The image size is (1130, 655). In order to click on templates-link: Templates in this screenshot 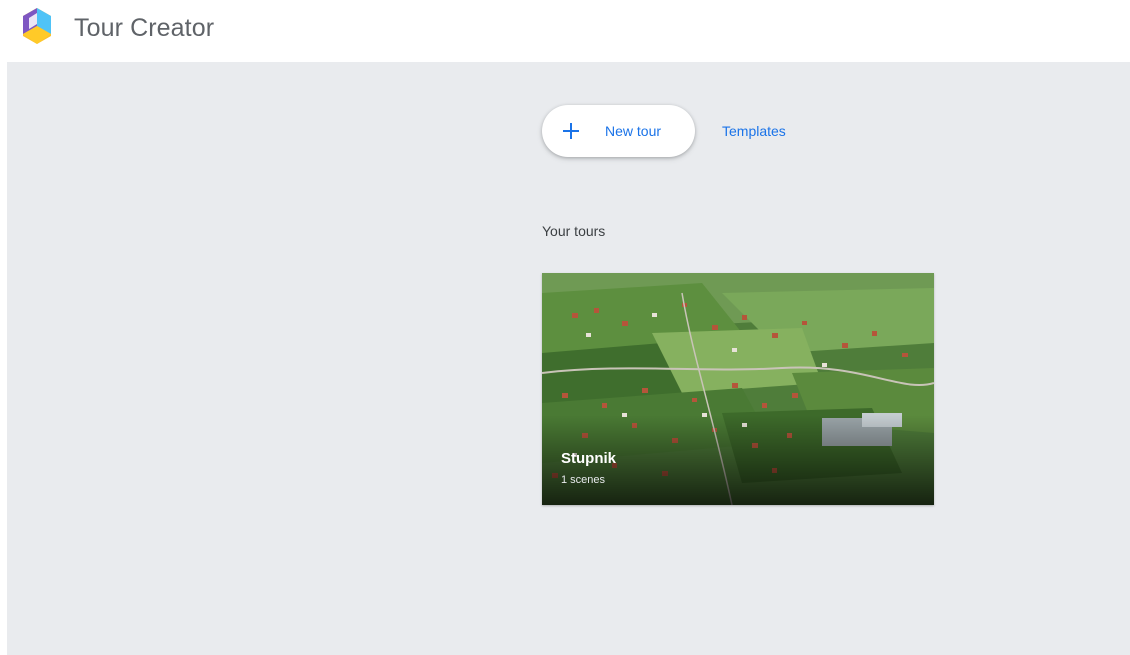, I will do `click(754, 131)`.